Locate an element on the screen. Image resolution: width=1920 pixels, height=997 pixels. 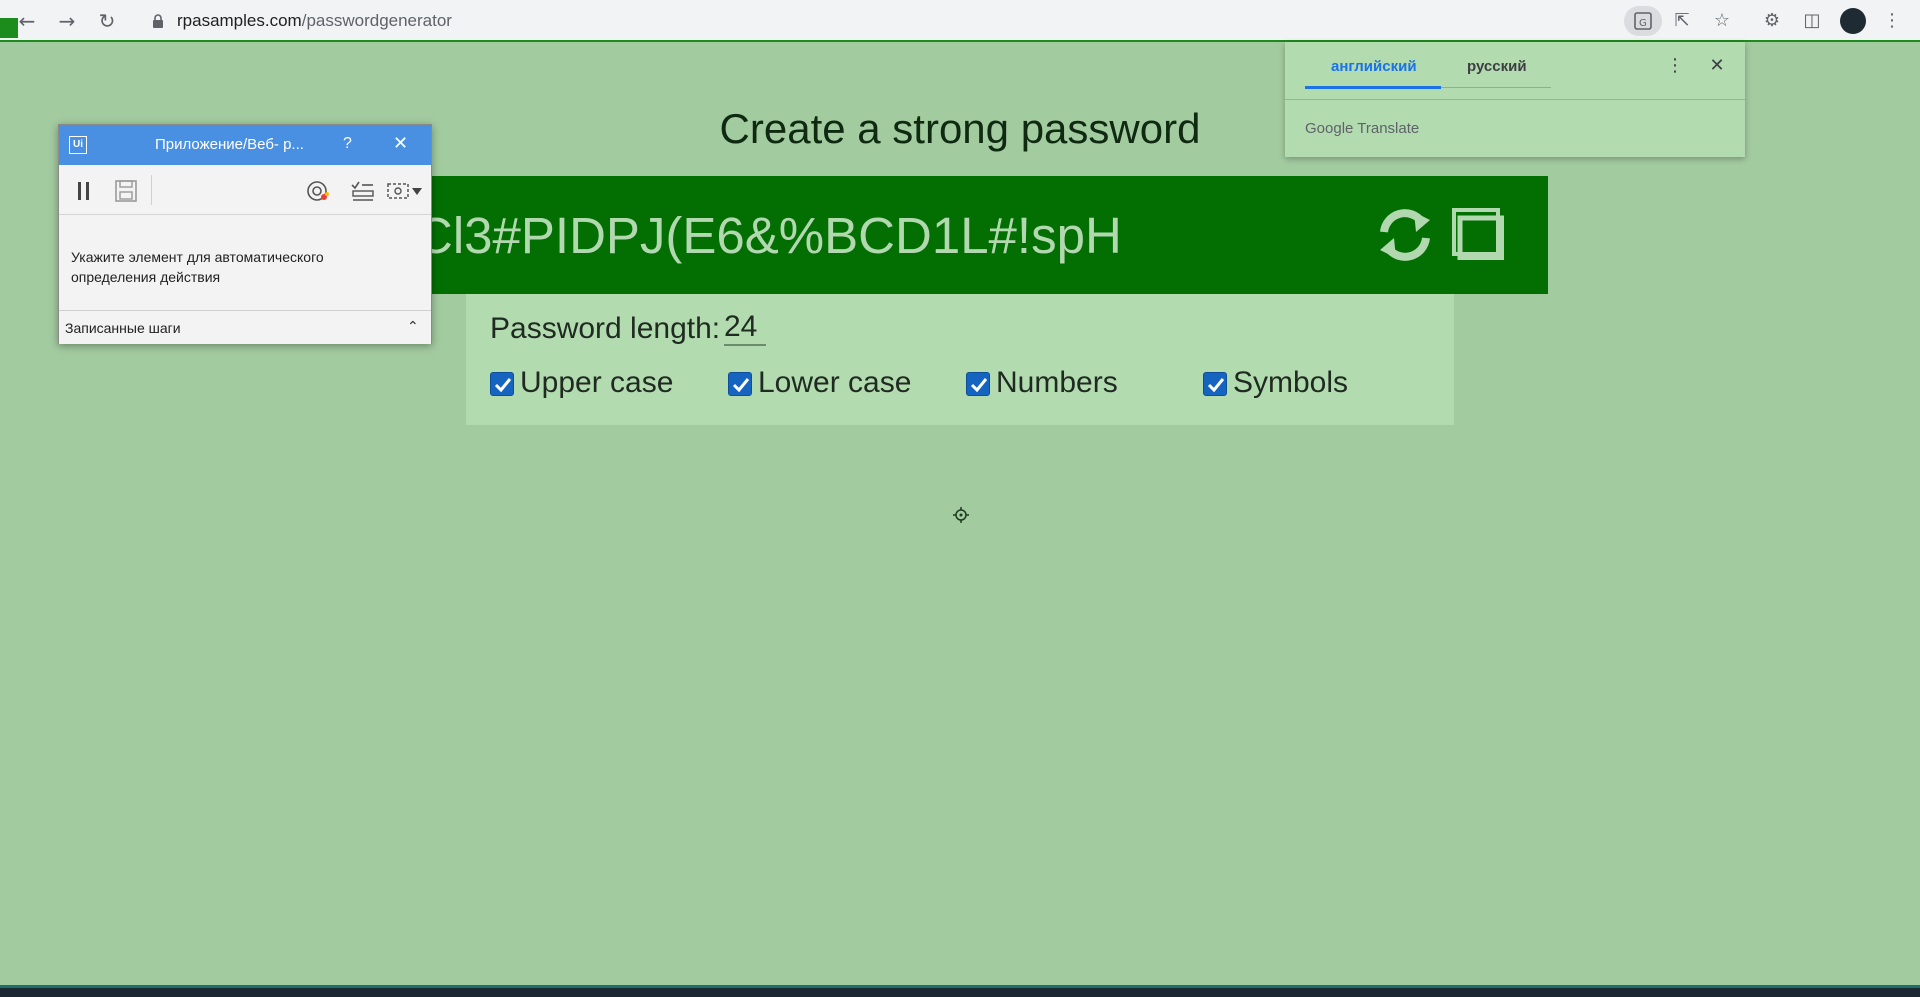
uipath-logo-icon: Ui is located at coordinates (78, 145).